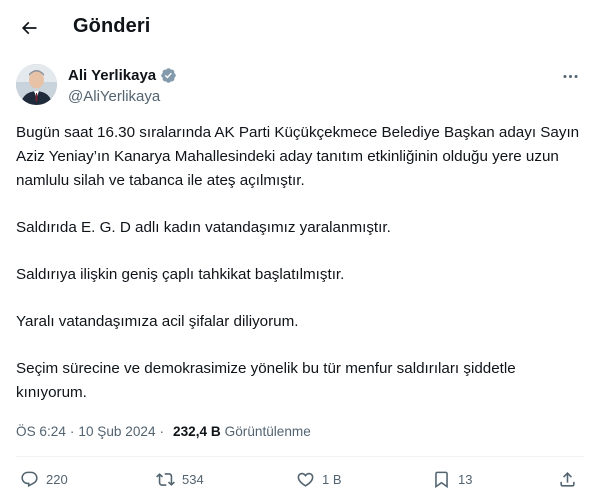 This screenshot has width=600, height=504. I want to click on author-name: Ali Yerlikaya, so click(112, 75).